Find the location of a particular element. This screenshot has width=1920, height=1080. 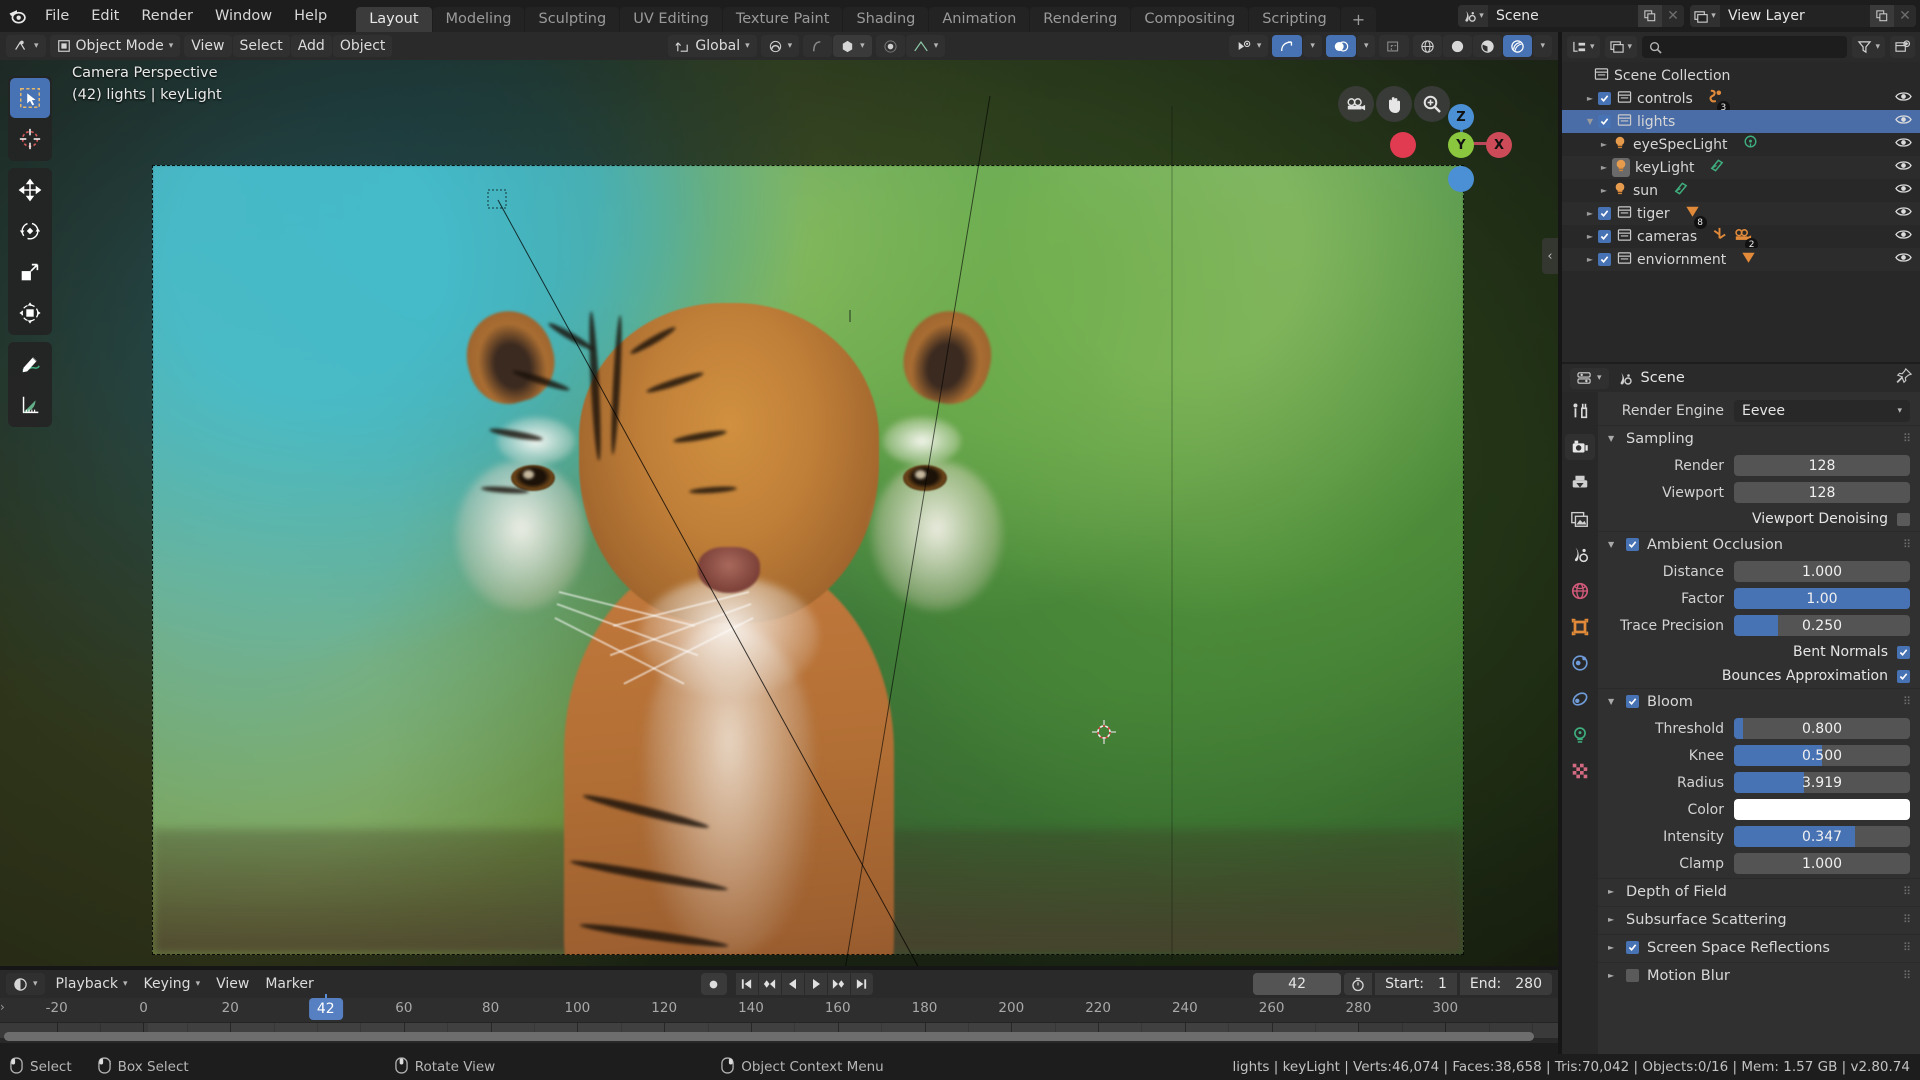

gizmo-axis-x: X is located at coordinates (1499, 145).